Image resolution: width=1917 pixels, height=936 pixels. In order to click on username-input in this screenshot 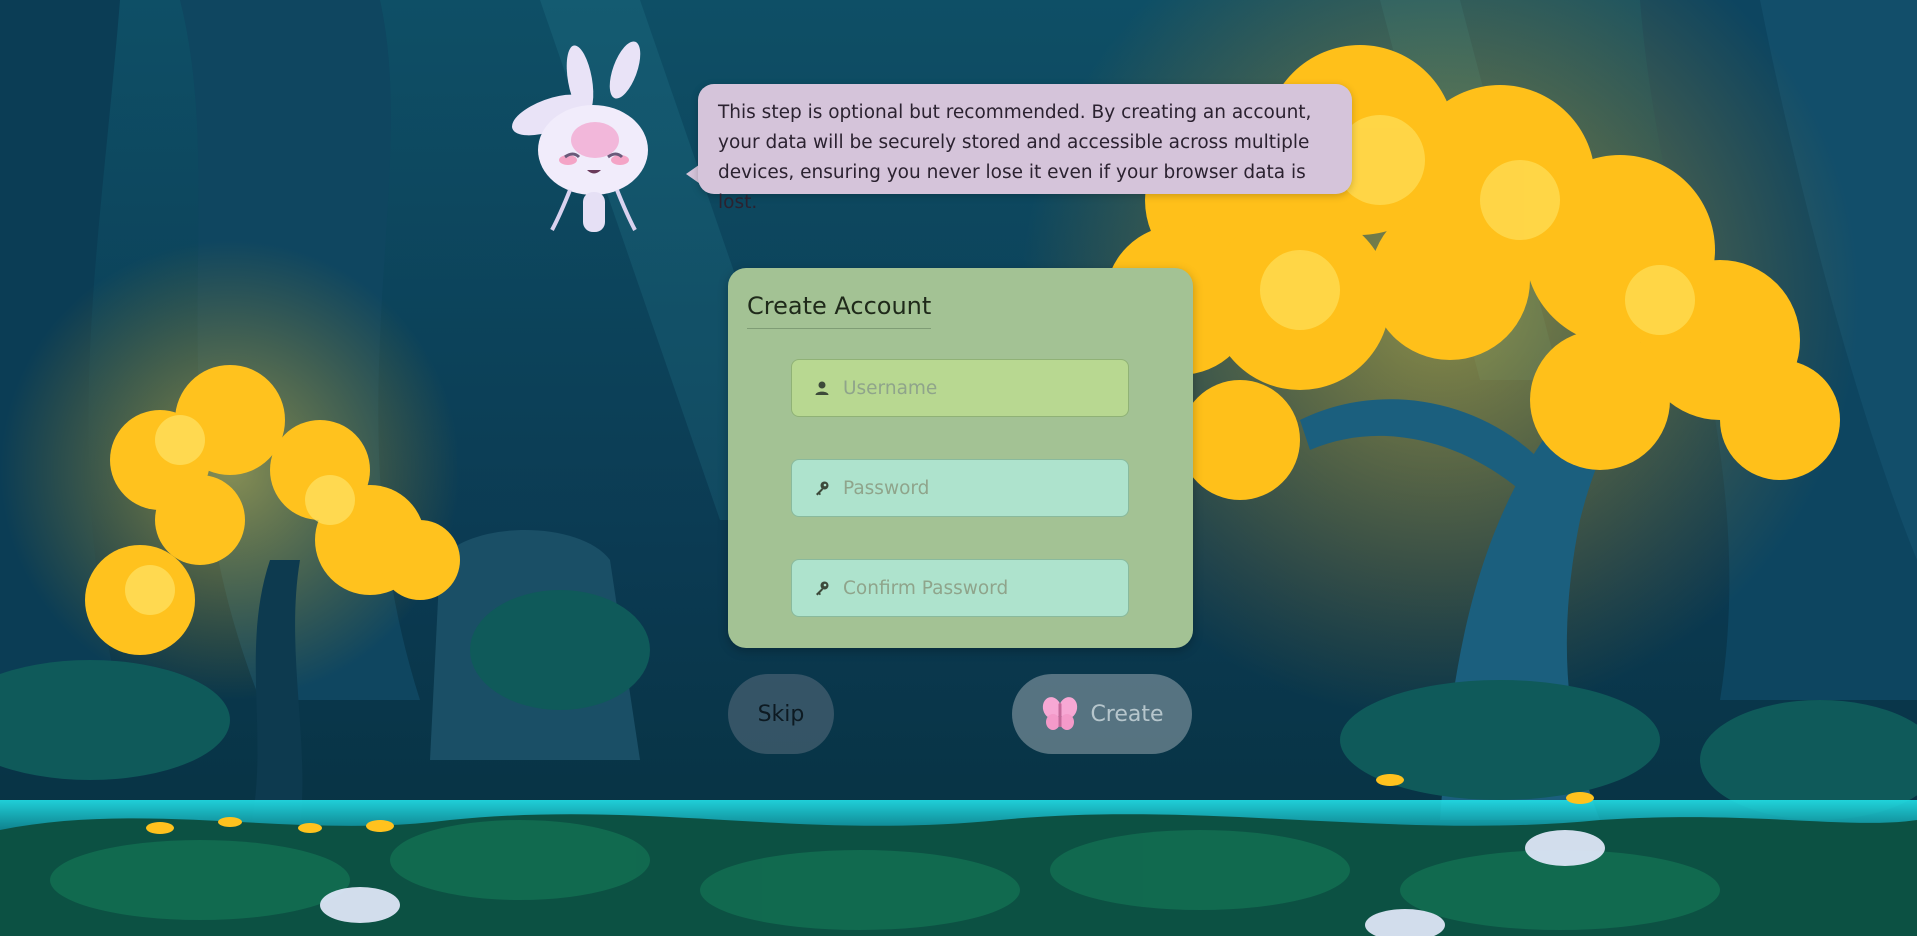, I will do `click(985, 388)`.